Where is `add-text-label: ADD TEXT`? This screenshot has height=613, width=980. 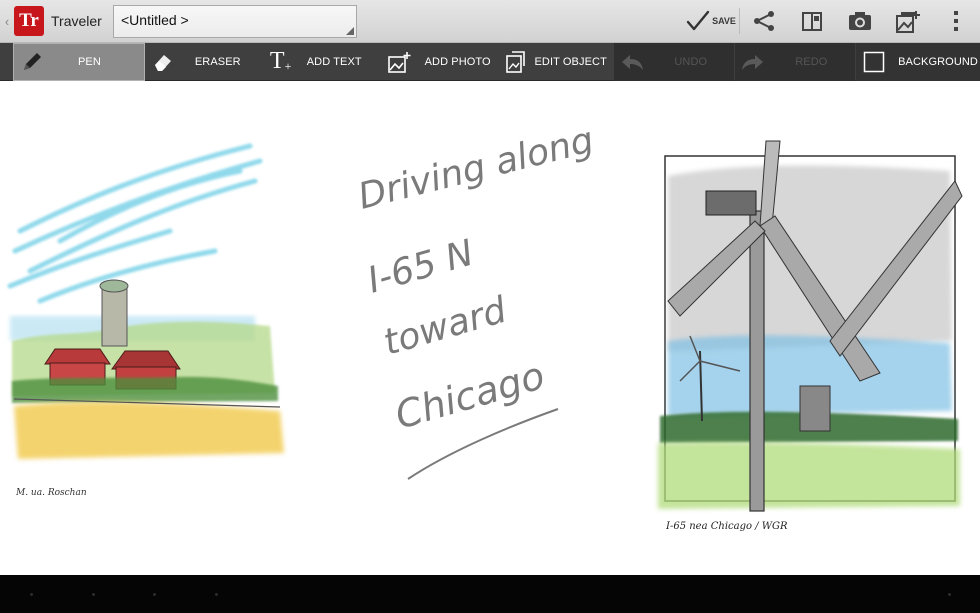 add-text-label: ADD TEXT is located at coordinates (334, 61).